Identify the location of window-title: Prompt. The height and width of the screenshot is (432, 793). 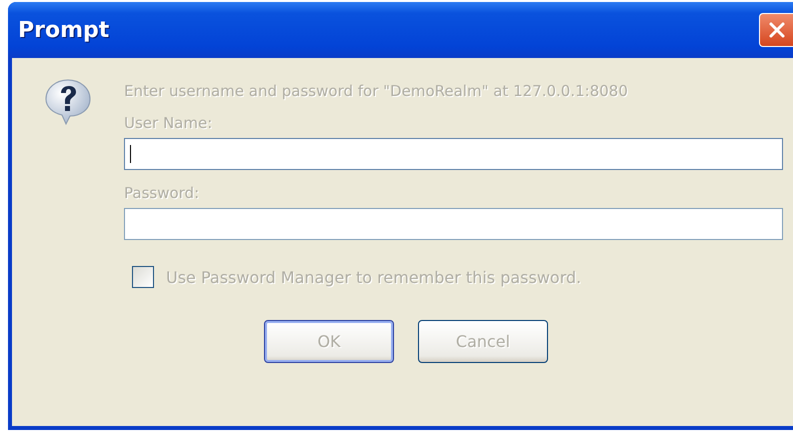
(64, 30).